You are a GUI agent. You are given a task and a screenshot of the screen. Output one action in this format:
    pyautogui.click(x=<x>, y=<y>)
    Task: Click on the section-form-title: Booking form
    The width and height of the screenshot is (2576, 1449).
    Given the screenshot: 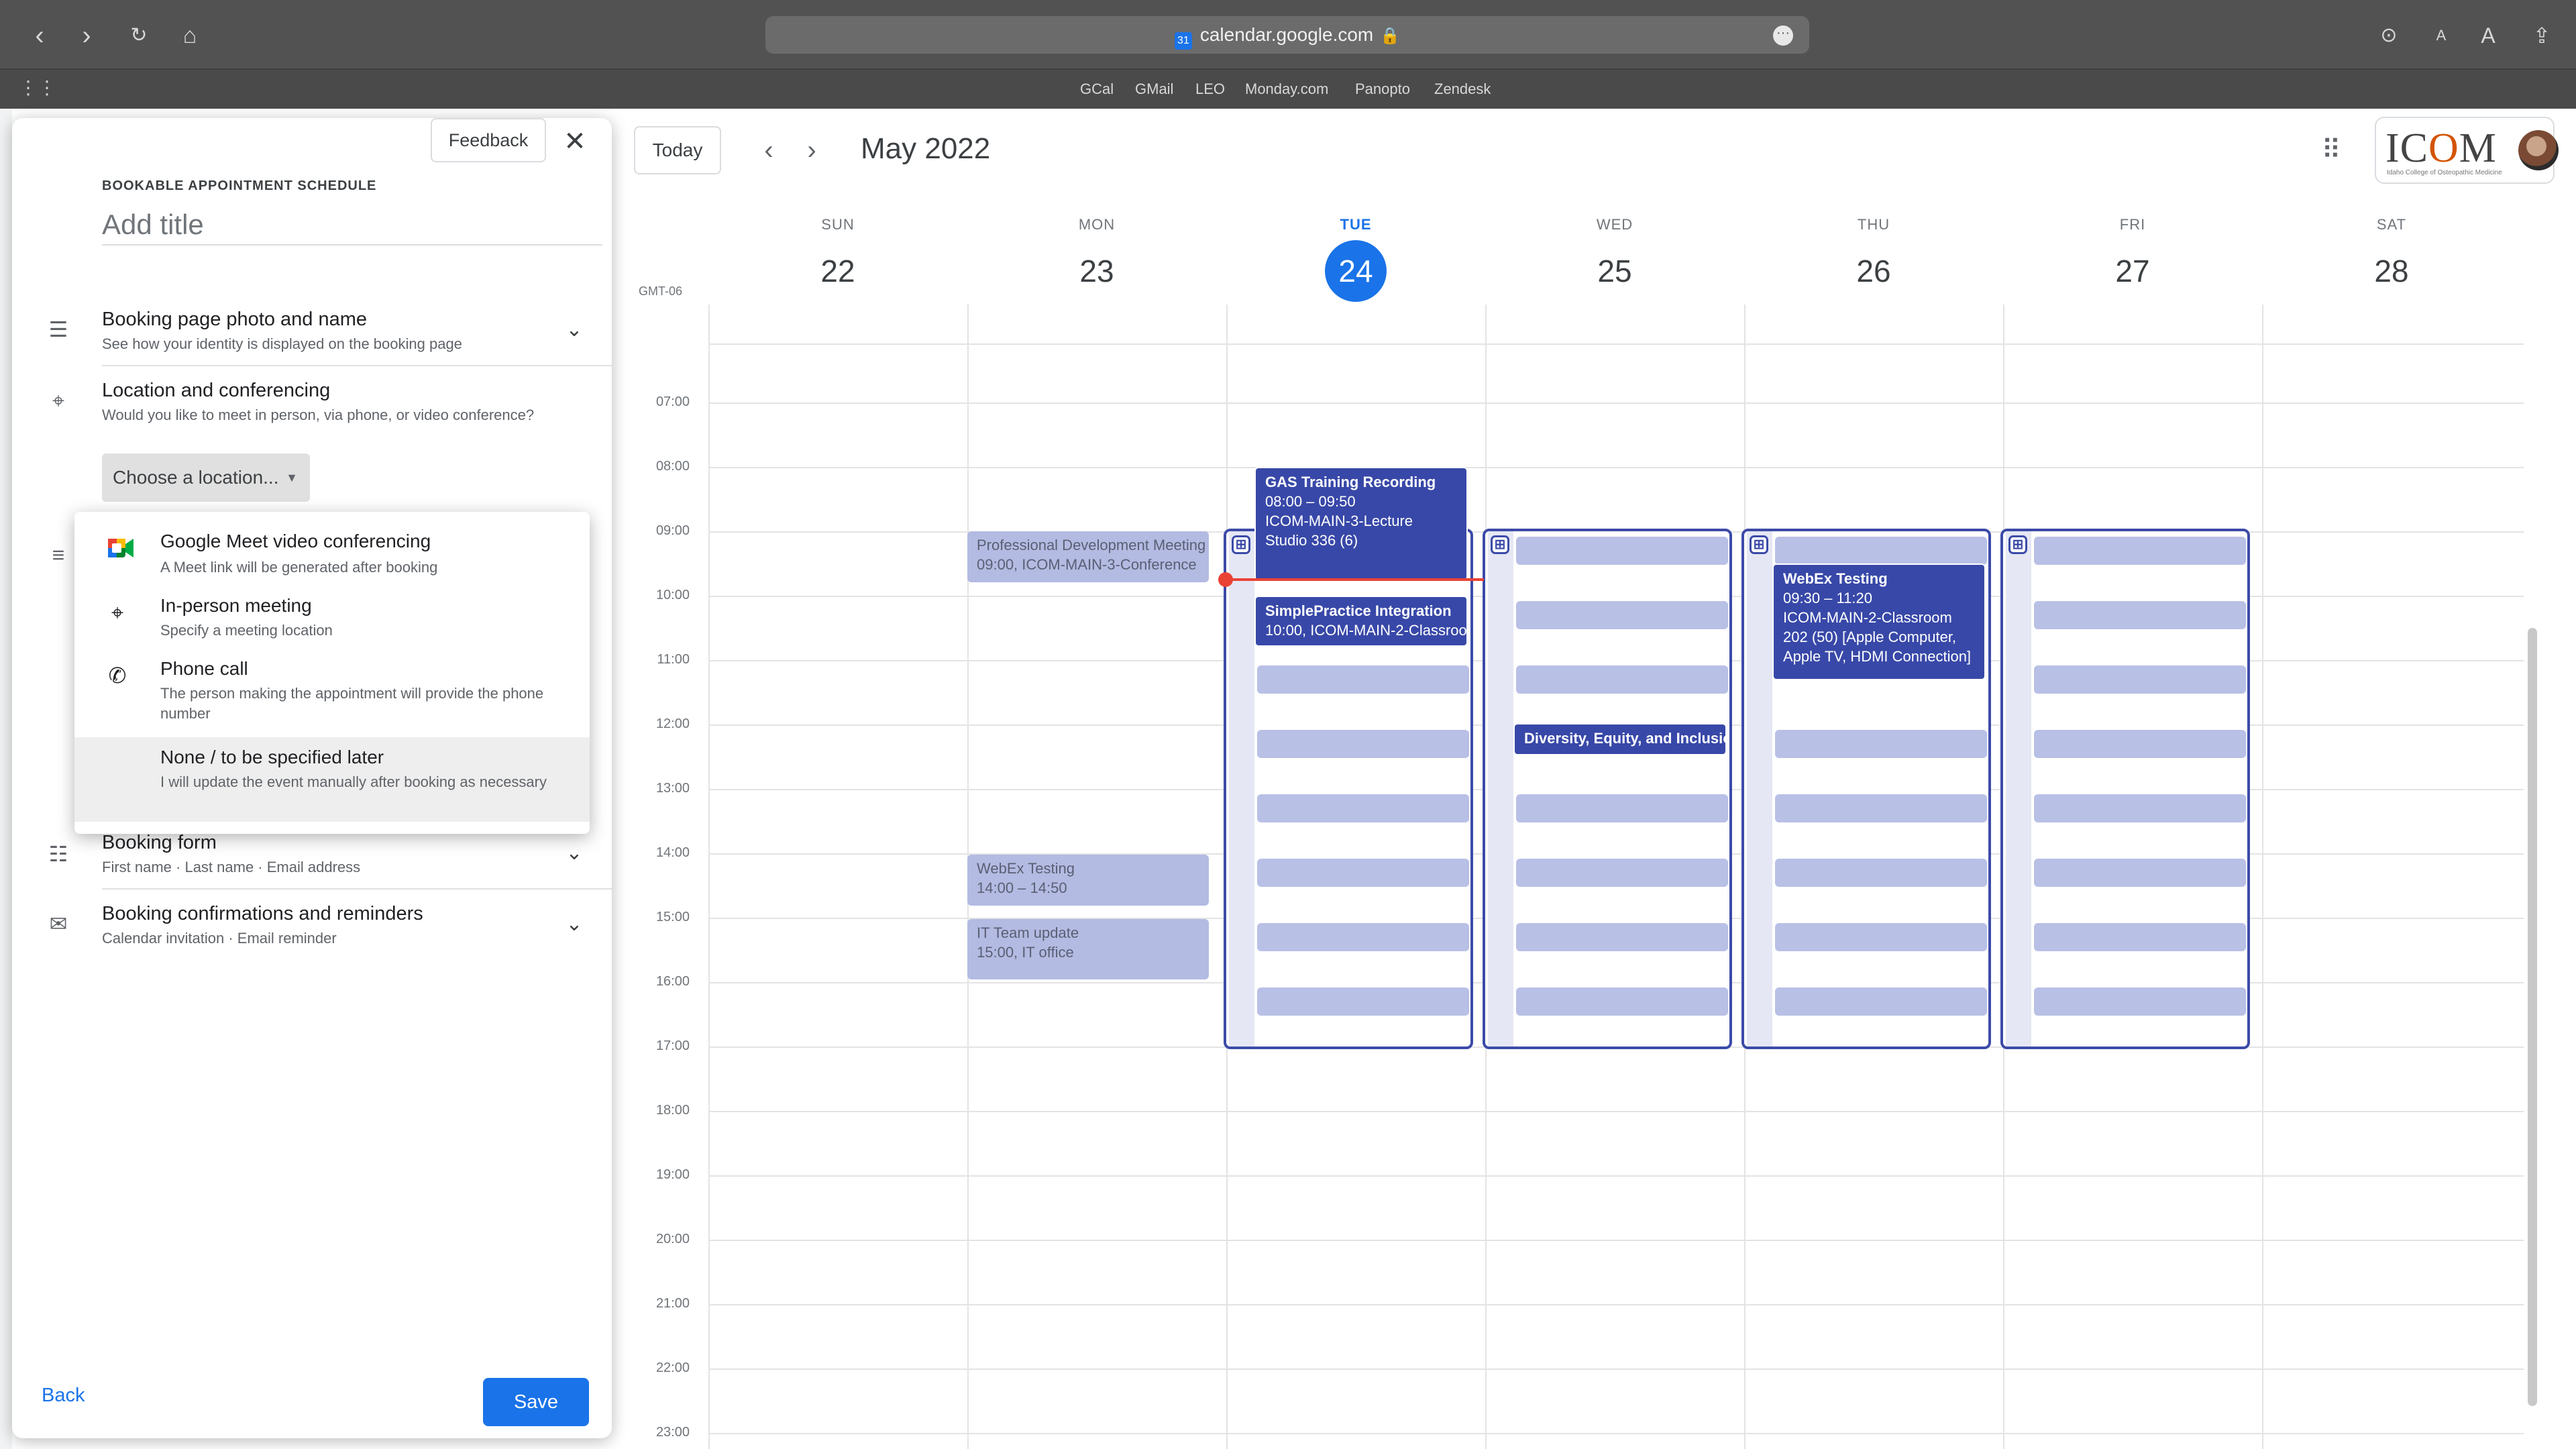 What is the action you would take?
    pyautogui.click(x=159, y=843)
    